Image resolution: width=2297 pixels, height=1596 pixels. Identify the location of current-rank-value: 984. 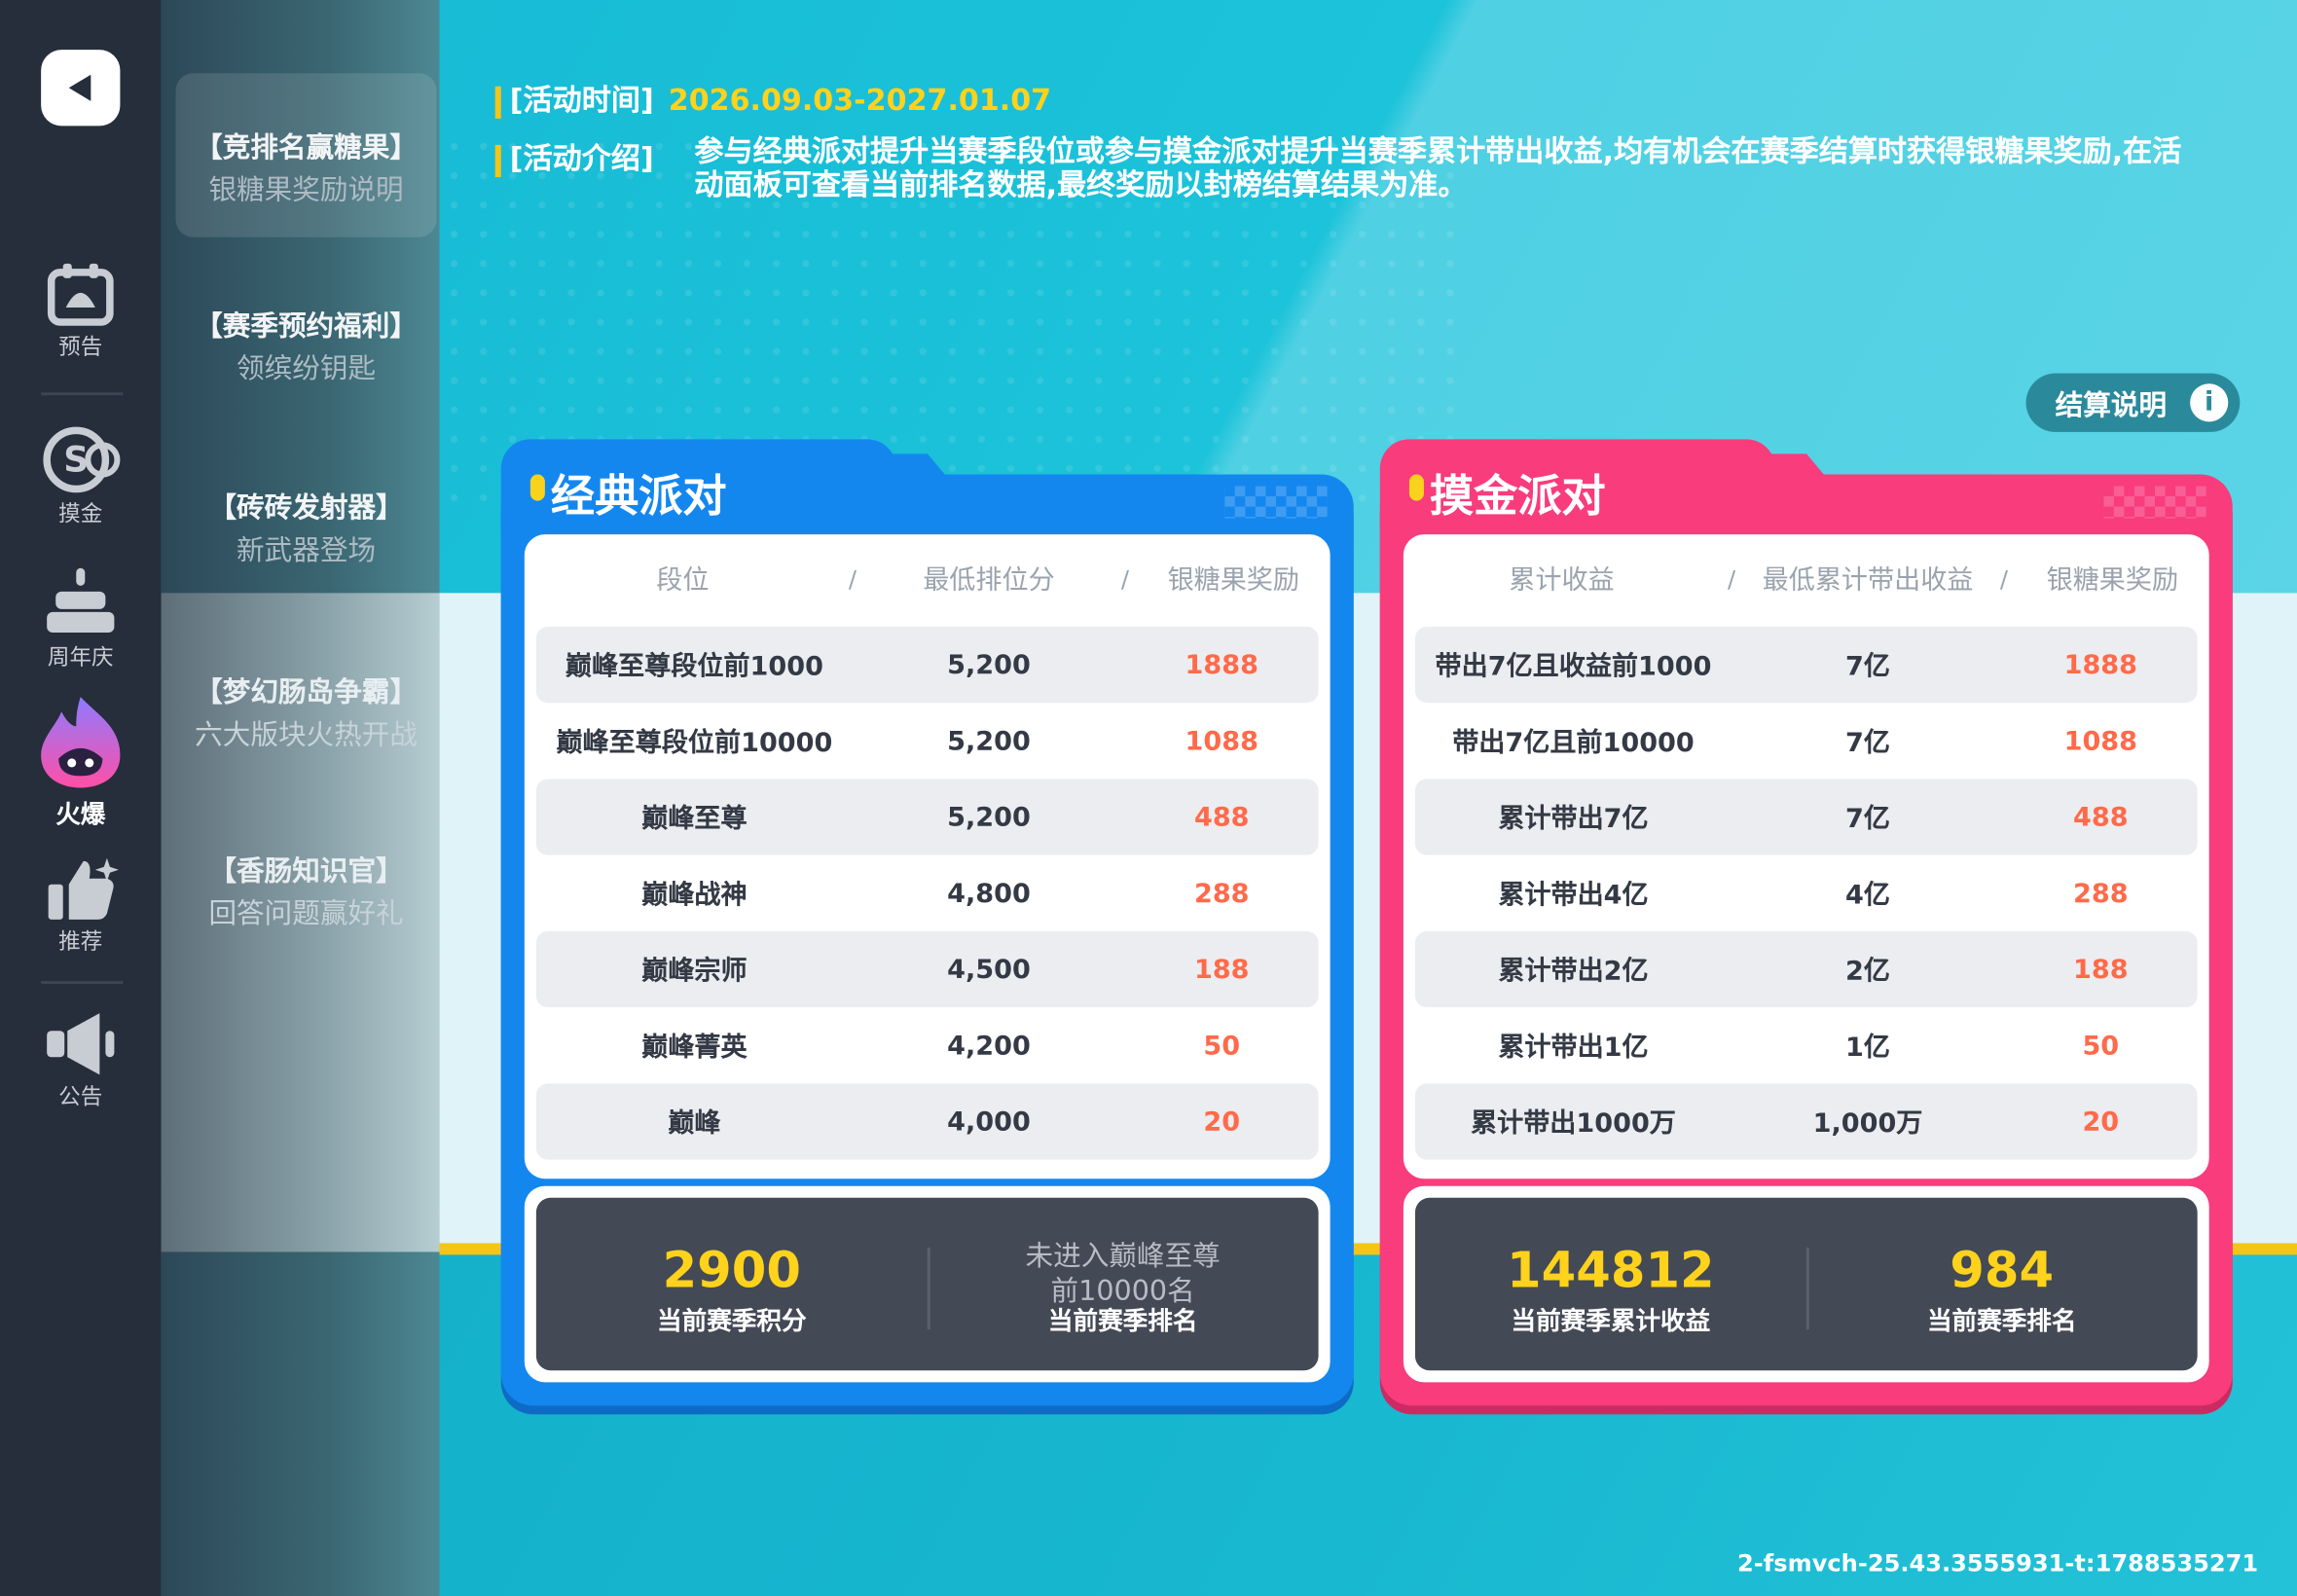
(2003, 1271).